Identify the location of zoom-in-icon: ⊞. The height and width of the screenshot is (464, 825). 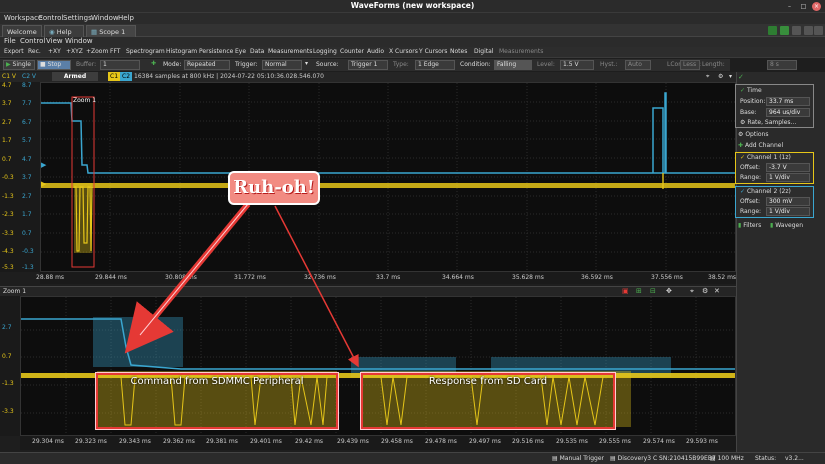
(639, 291).